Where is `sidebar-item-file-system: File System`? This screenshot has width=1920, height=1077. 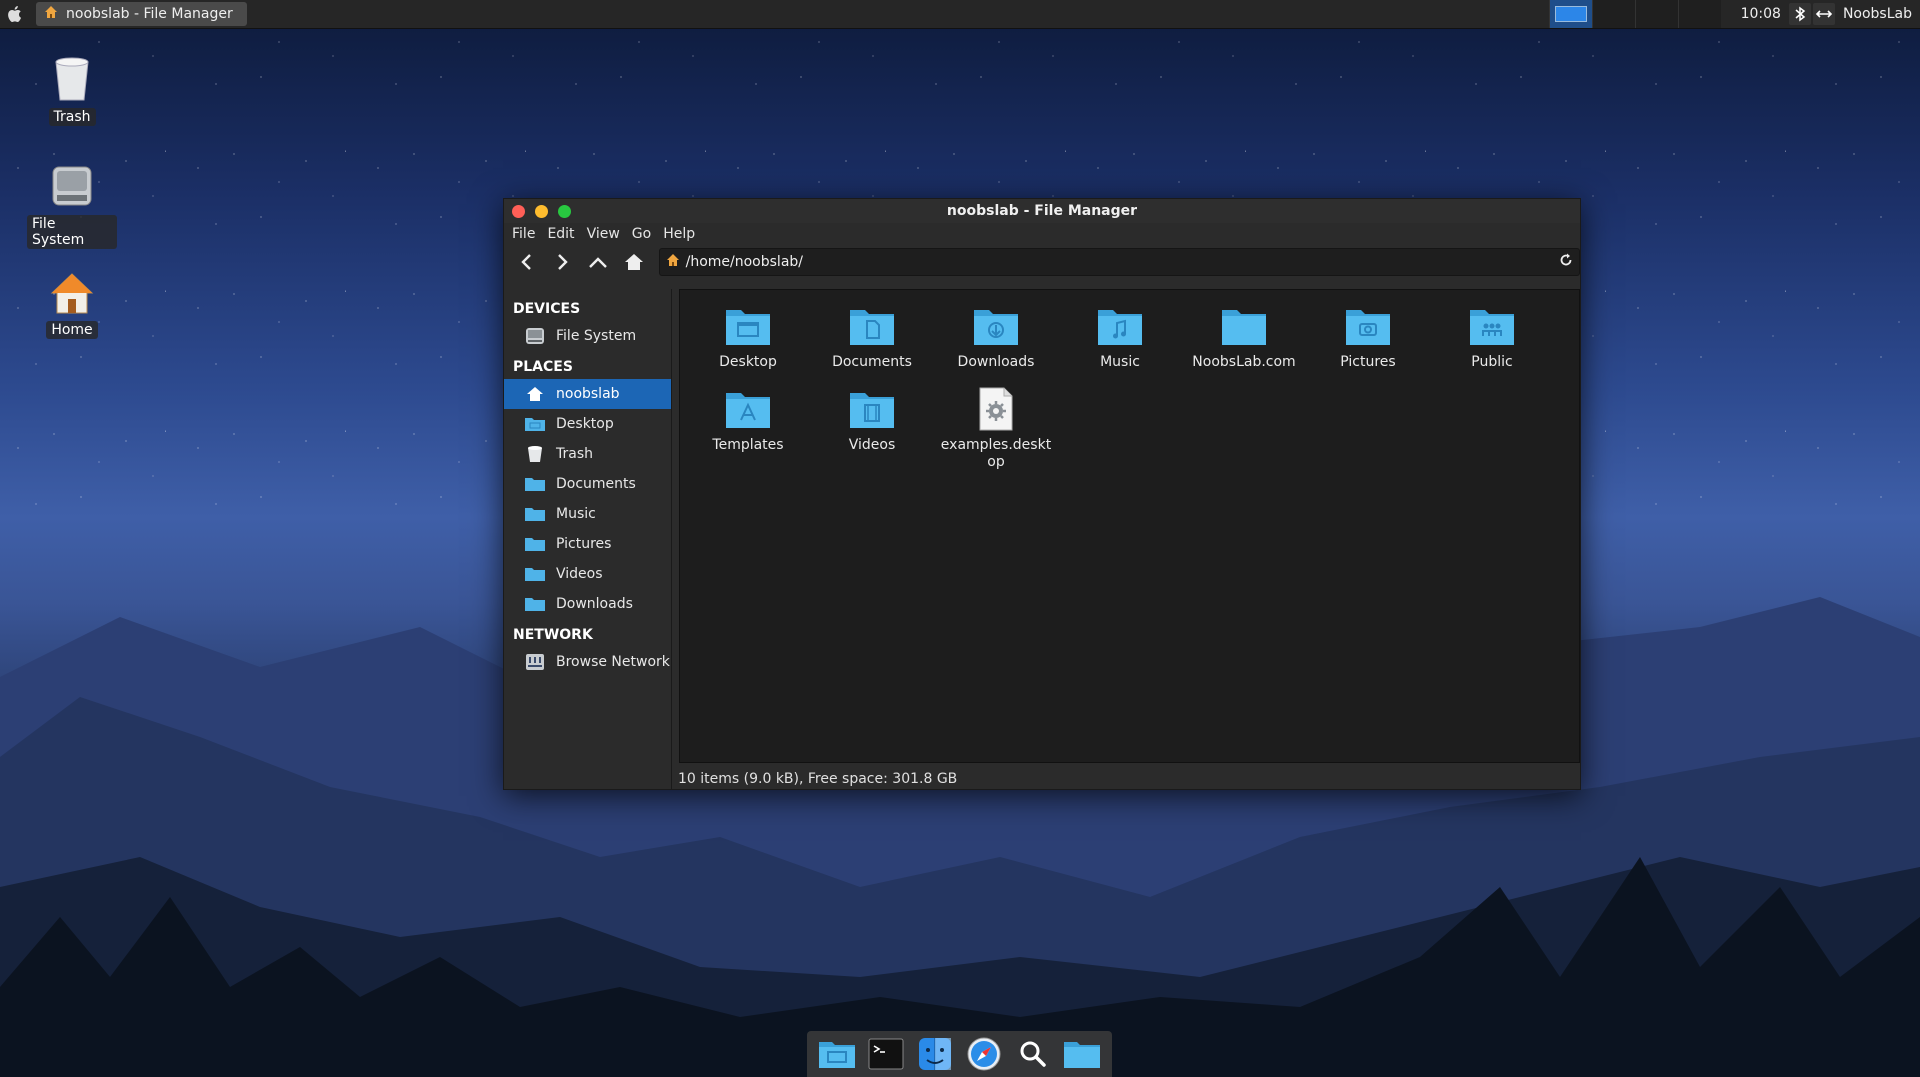 sidebar-item-file-system: File System is located at coordinates (587, 336).